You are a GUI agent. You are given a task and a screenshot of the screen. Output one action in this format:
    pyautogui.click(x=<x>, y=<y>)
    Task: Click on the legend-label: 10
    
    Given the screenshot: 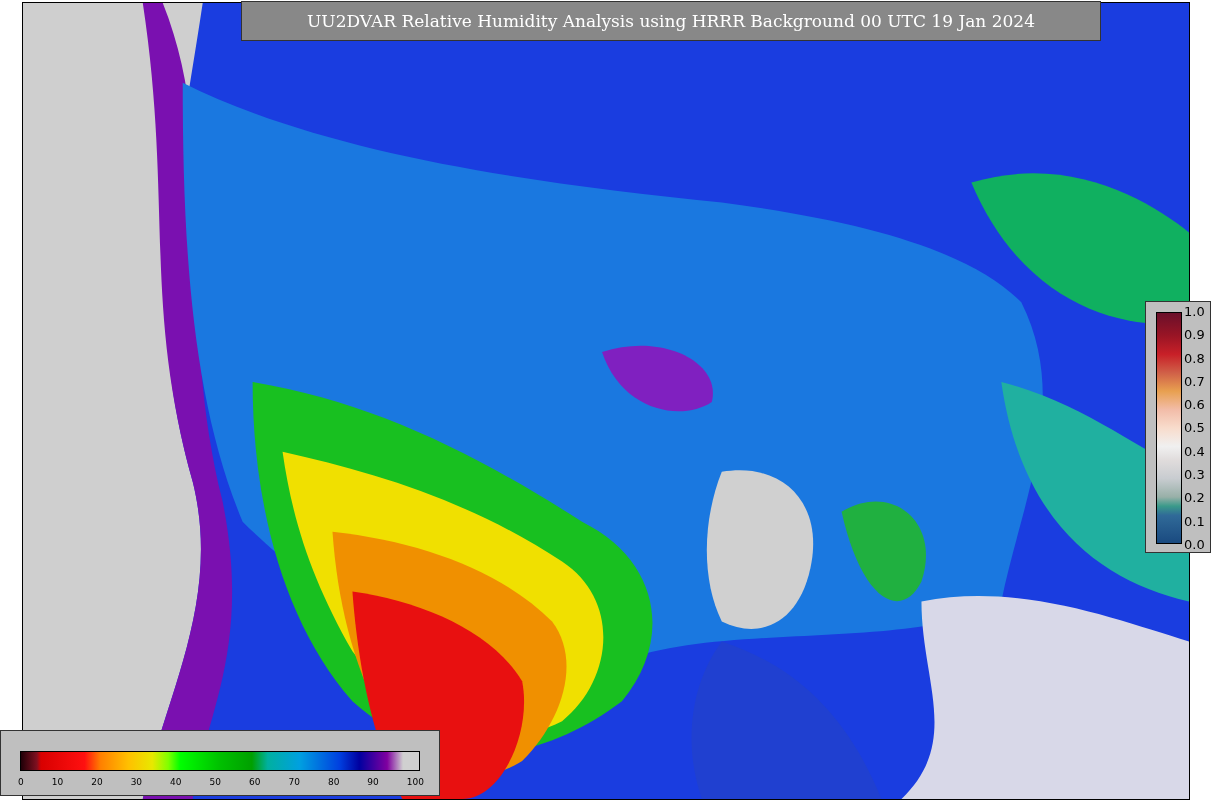 What is the action you would take?
    pyautogui.click(x=57, y=782)
    